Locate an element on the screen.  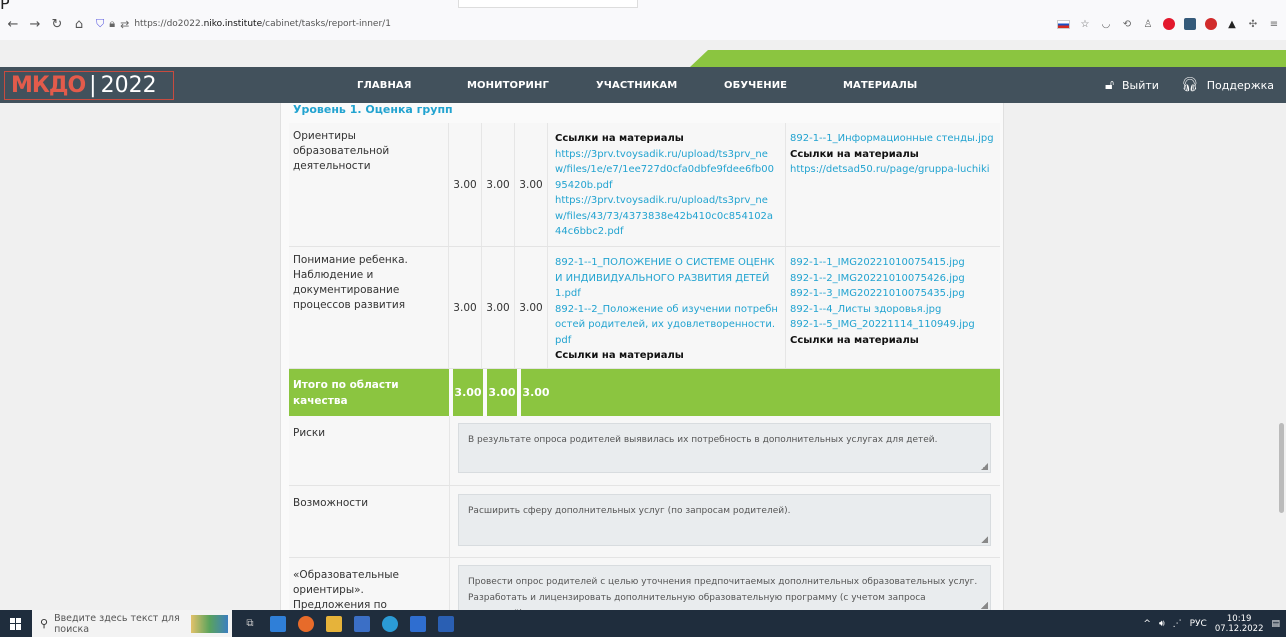
menu-item-monitoring: МОНИТОРИНГ is located at coordinates (508, 85).